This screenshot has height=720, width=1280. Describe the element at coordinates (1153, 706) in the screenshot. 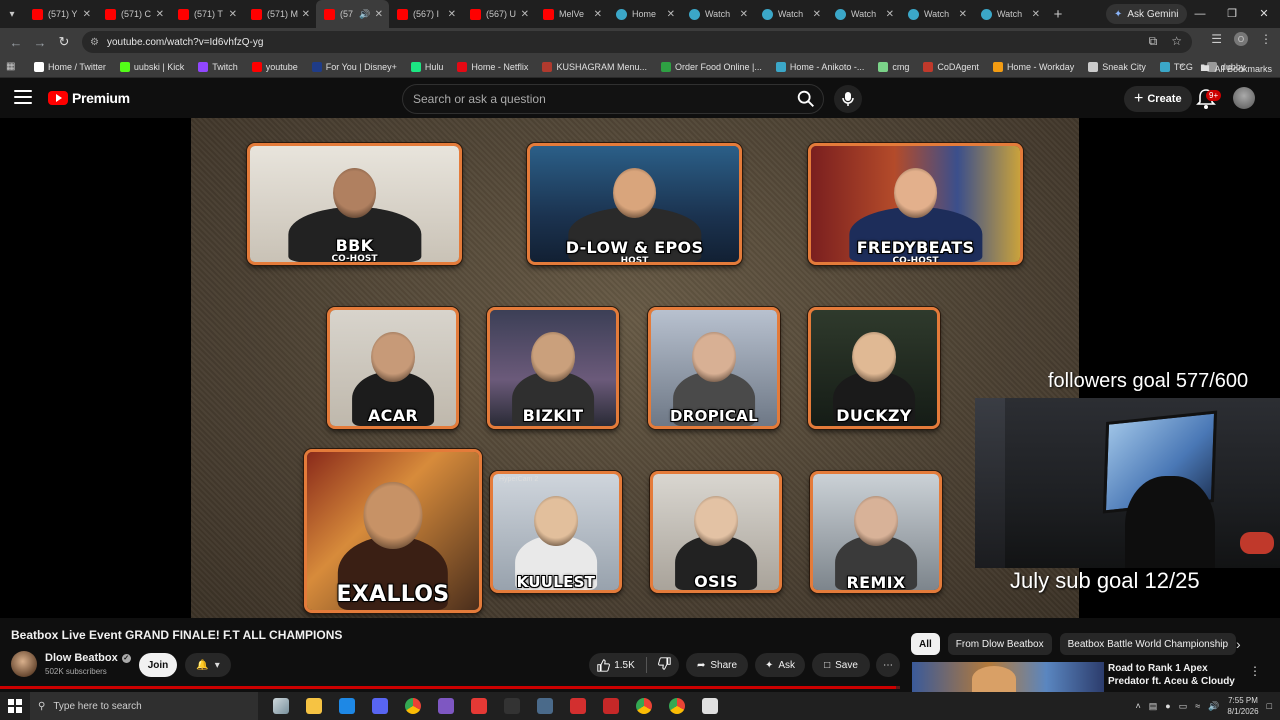

I see `network-icon: ▤` at that location.